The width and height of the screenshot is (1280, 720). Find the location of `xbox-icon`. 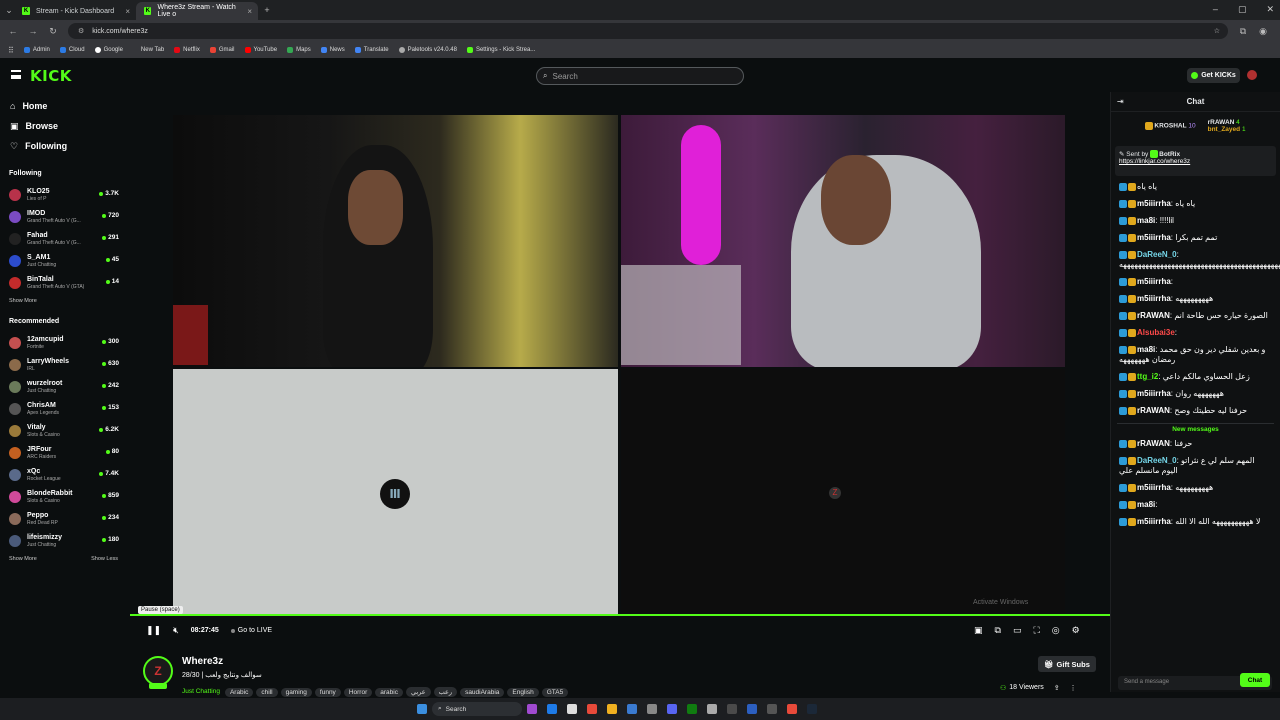

xbox-icon is located at coordinates (692, 709).